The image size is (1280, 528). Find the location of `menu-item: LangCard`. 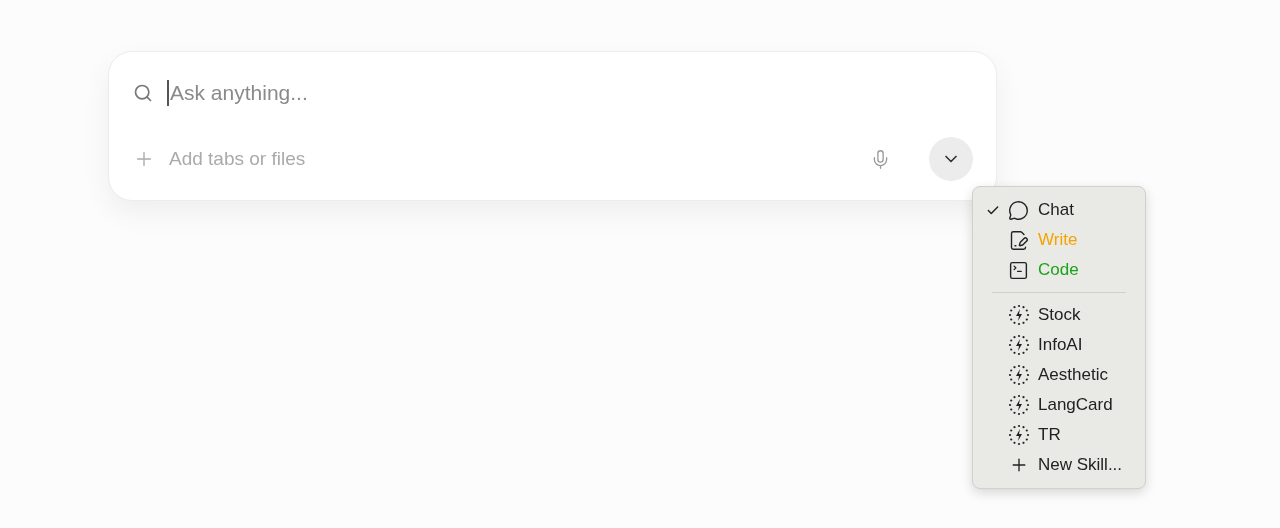

menu-item: LangCard is located at coordinates (1059, 405).